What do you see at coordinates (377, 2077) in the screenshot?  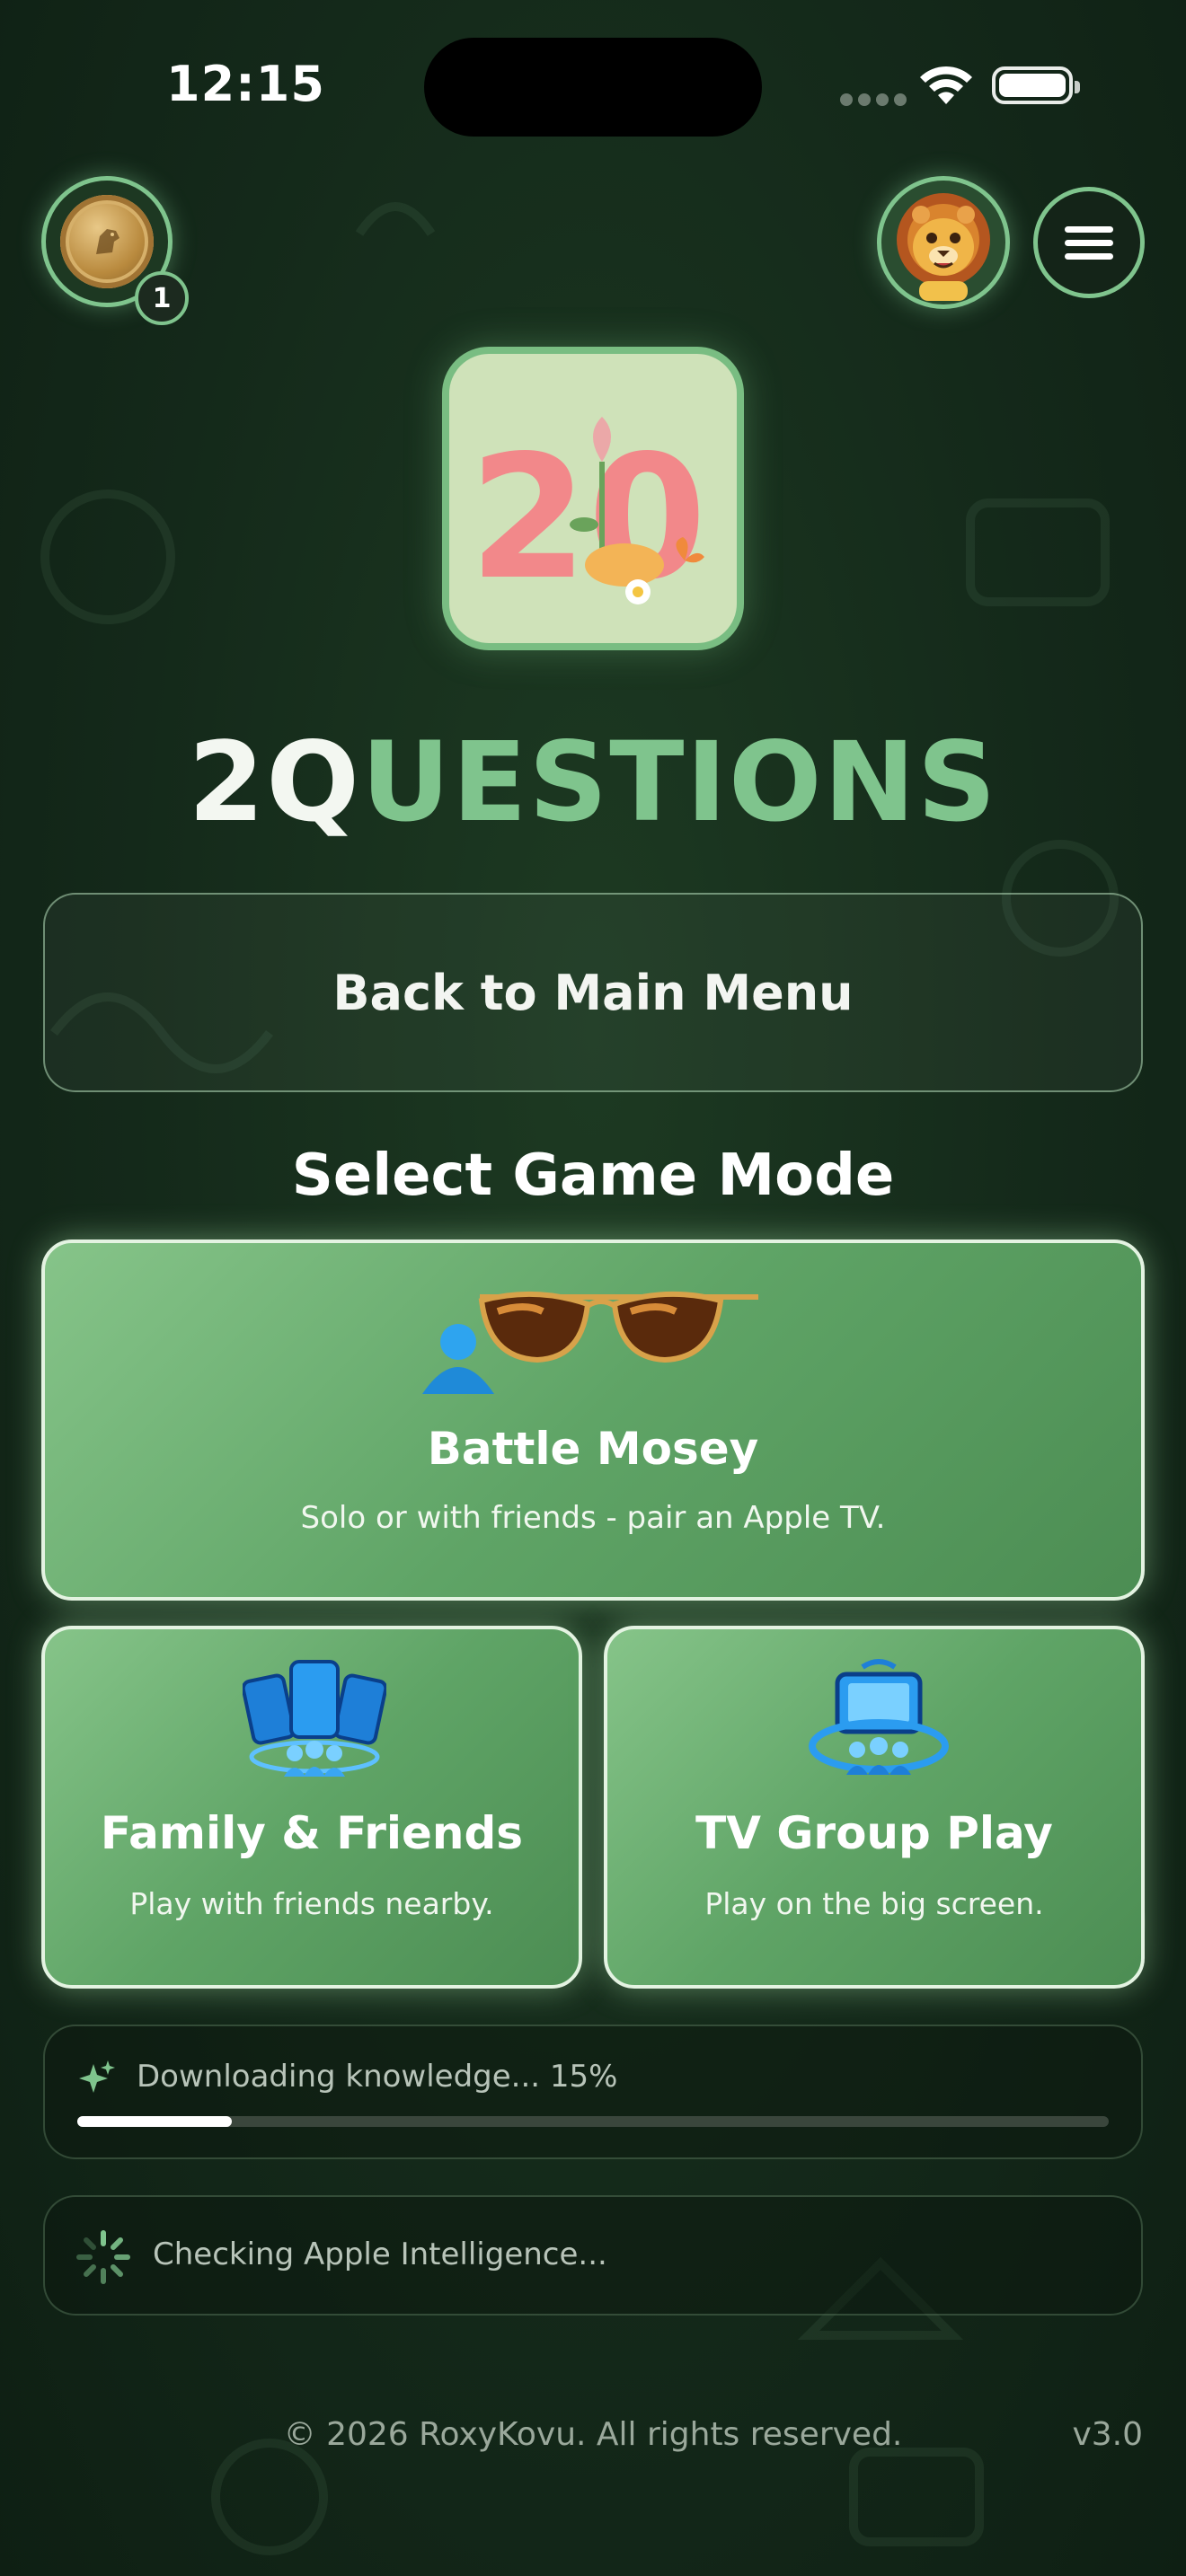 I see `download-status-text: Downloading knowledge... 15%` at bounding box center [377, 2077].